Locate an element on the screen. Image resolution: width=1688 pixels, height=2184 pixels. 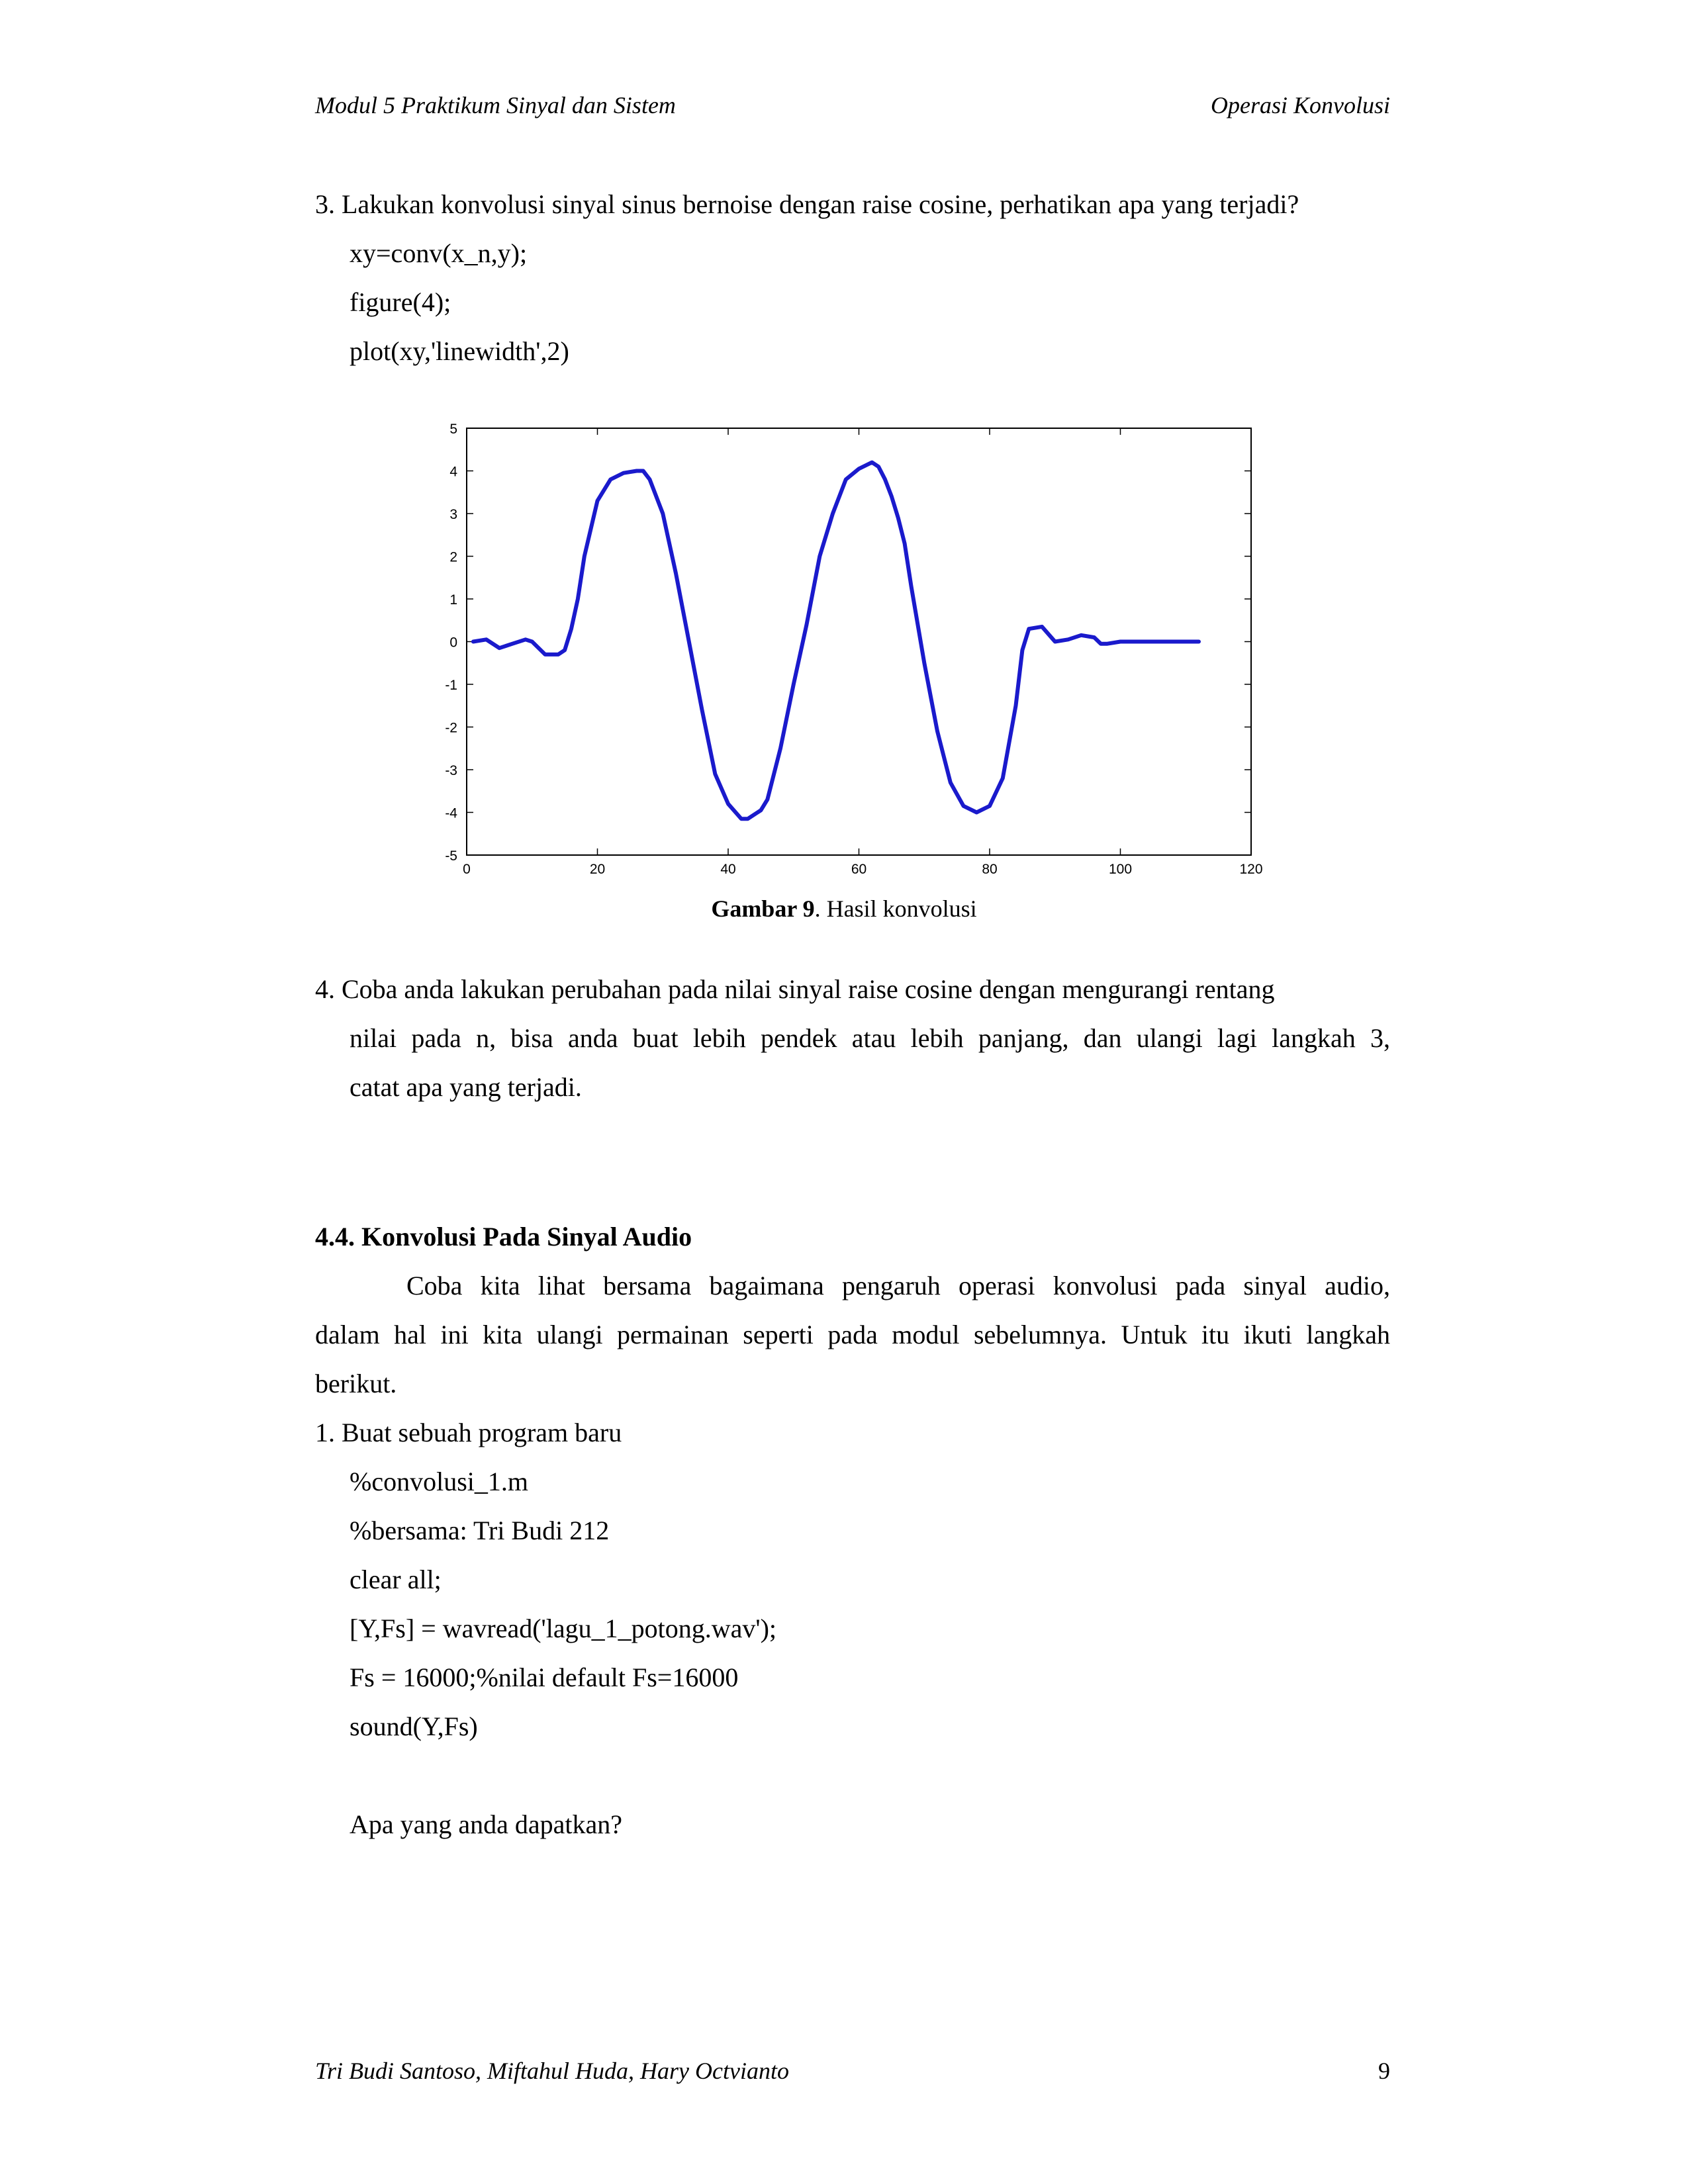
y-tick-label: -4 is located at coordinates (451, 813).